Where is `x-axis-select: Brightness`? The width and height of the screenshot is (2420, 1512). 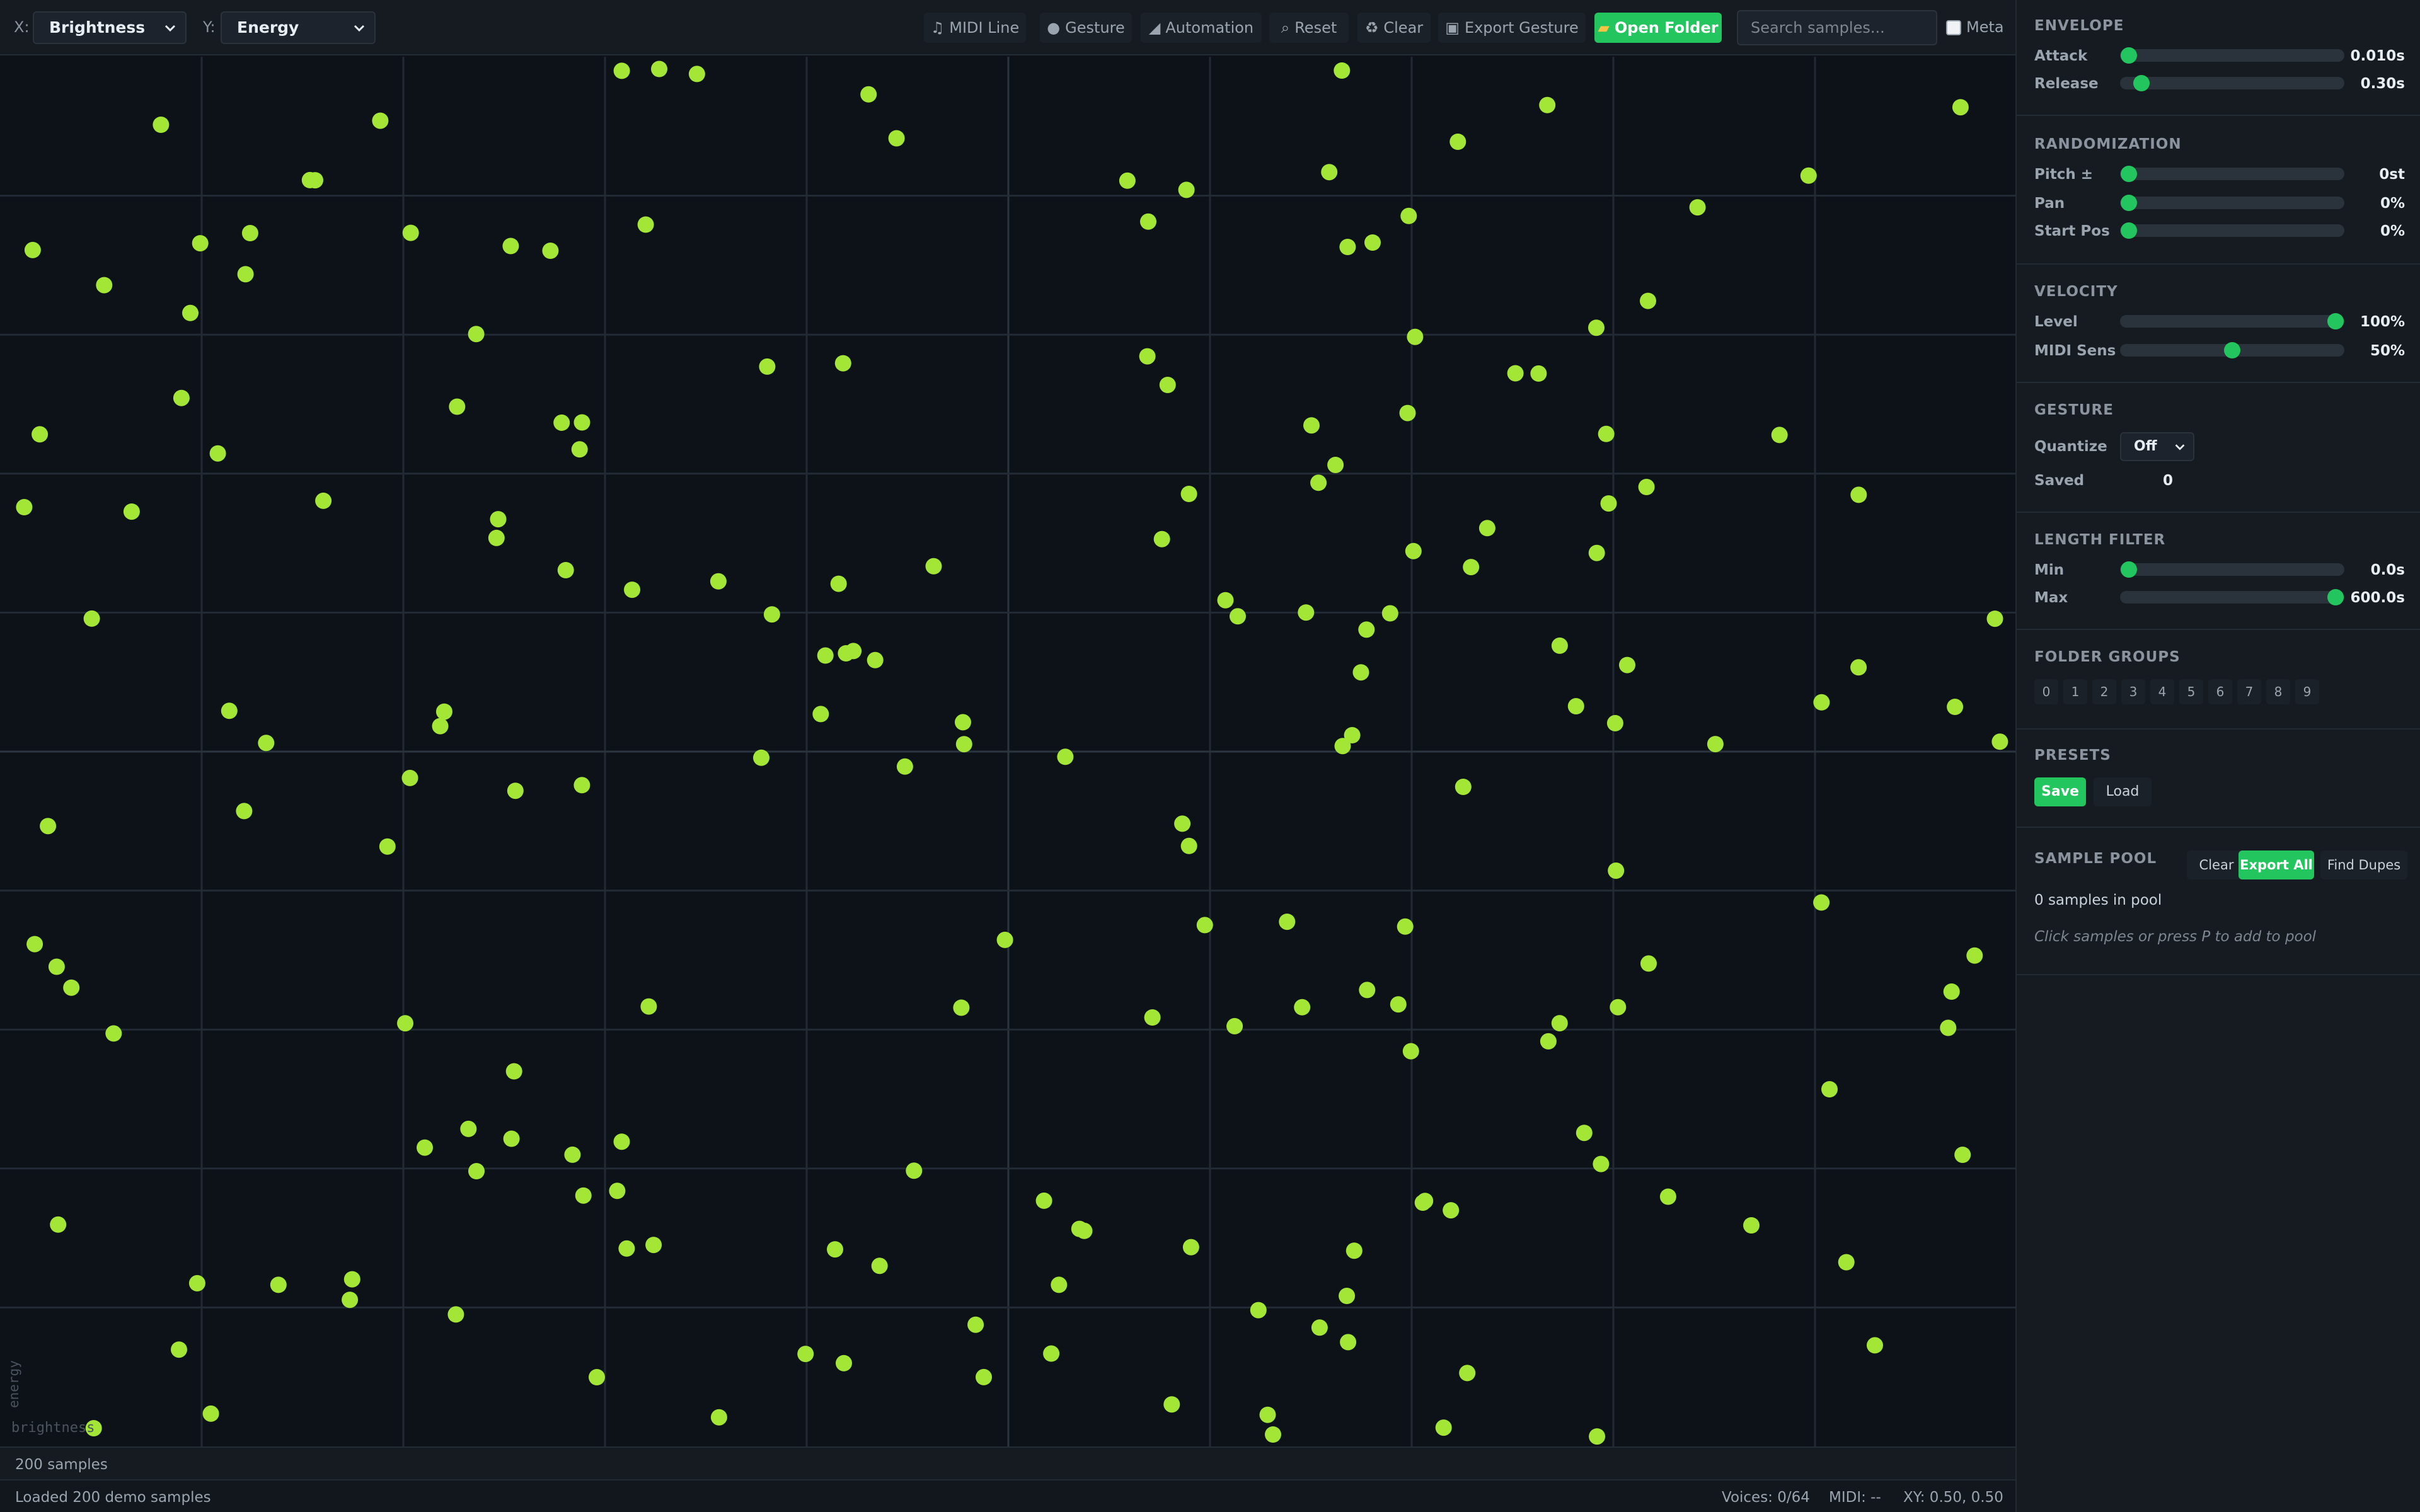 x-axis-select: Brightness is located at coordinates (110, 27).